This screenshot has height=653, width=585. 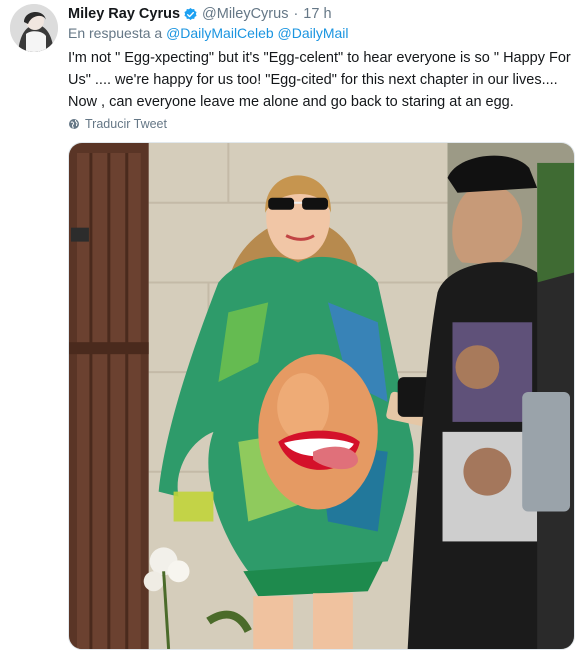 I want to click on tweet-timestamp: 17 h, so click(x=317, y=14).